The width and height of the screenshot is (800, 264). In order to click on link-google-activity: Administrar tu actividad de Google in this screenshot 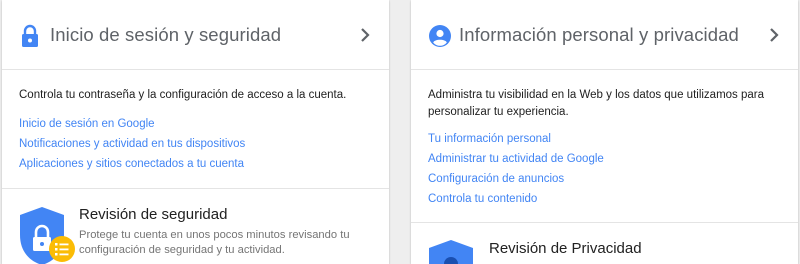, I will do `click(516, 159)`.